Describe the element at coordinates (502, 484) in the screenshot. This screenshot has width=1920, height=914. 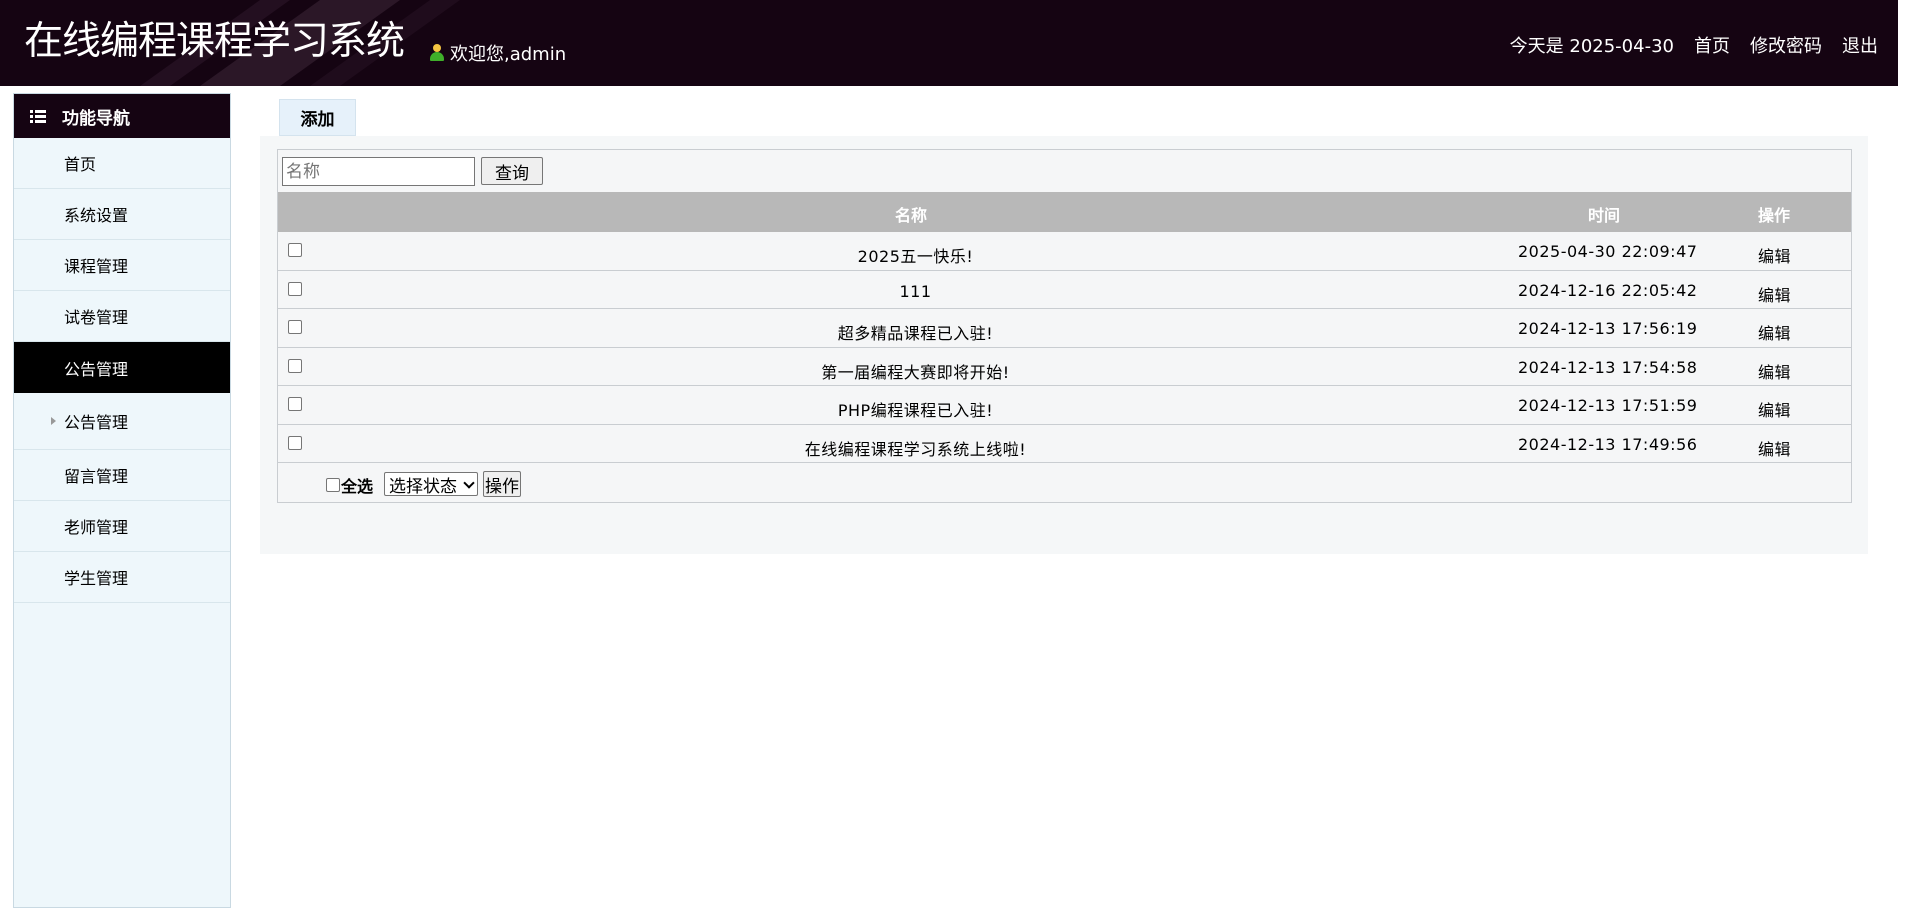
I see `operate-button: 操作` at that location.